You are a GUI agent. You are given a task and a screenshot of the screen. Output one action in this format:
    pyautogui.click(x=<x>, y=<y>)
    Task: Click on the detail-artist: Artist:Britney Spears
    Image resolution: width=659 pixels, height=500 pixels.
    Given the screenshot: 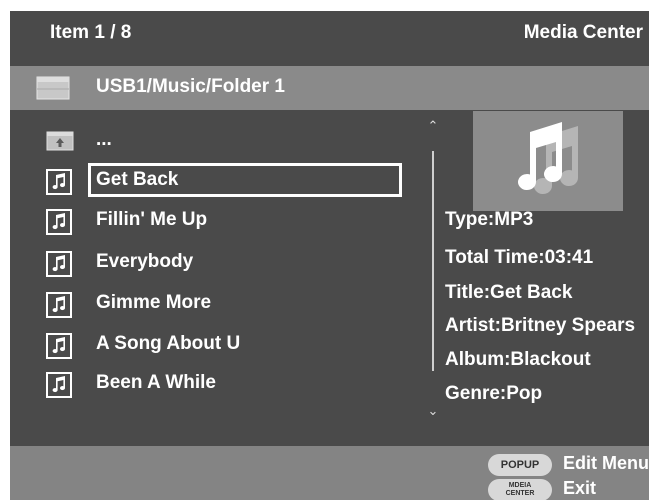 What is the action you would take?
    pyautogui.click(x=540, y=325)
    